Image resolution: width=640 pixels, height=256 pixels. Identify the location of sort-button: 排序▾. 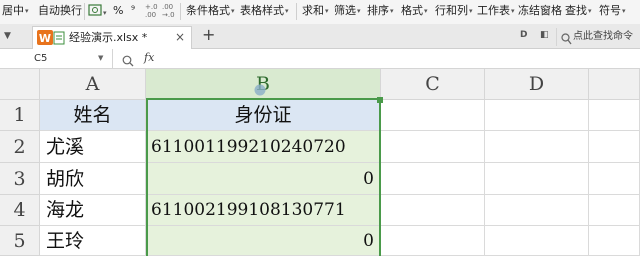
(380, 11).